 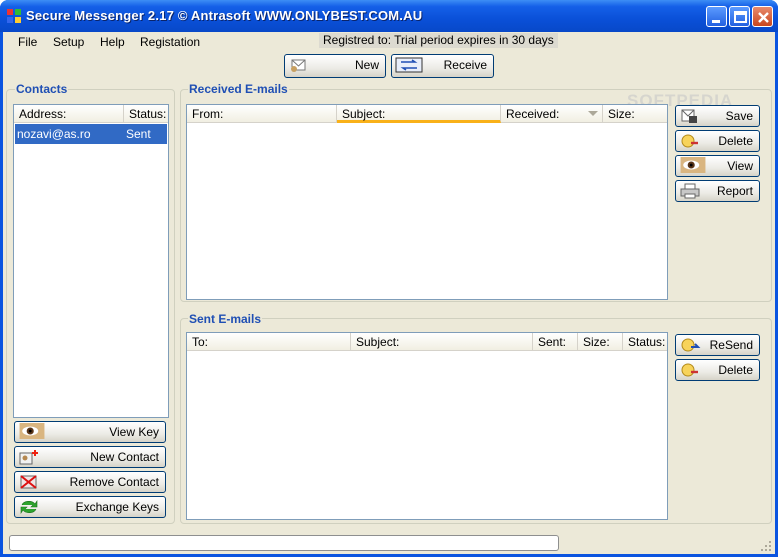 What do you see at coordinates (117, 507) in the screenshot?
I see `exchange-keys-label: Exchange Keys` at bounding box center [117, 507].